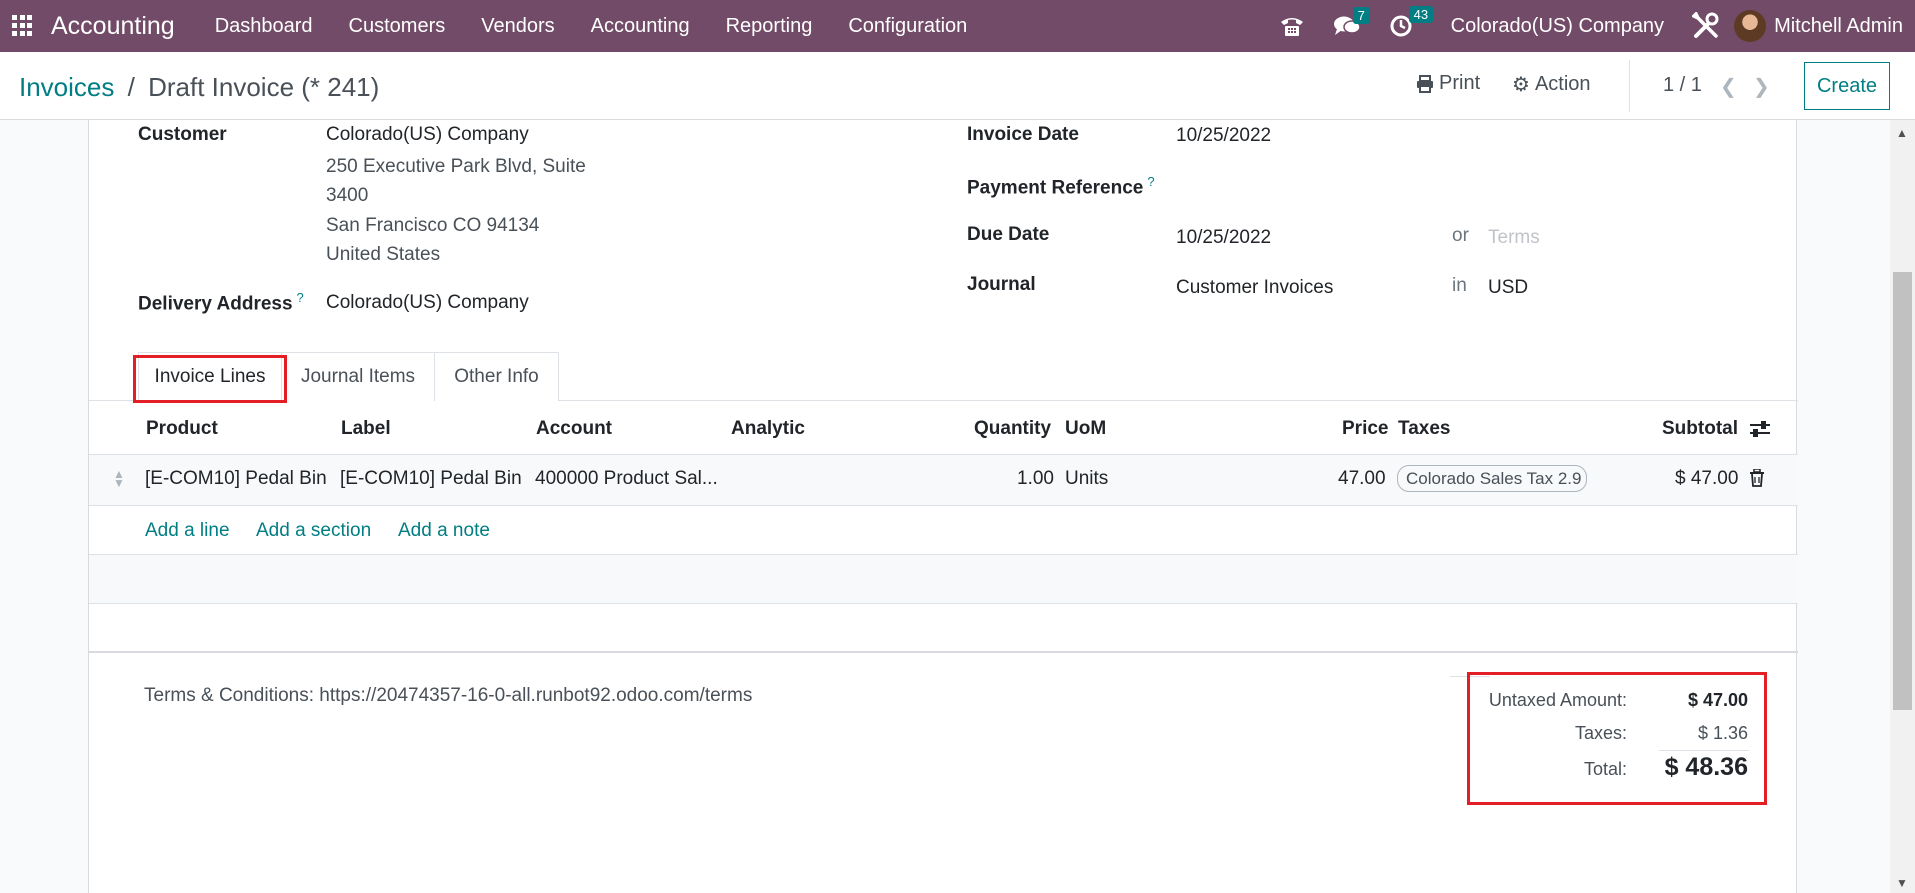 Image resolution: width=1915 pixels, height=893 pixels. Describe the element at coordinates (366, 429) in the screenshot. I see `col-label: Label` at that location.